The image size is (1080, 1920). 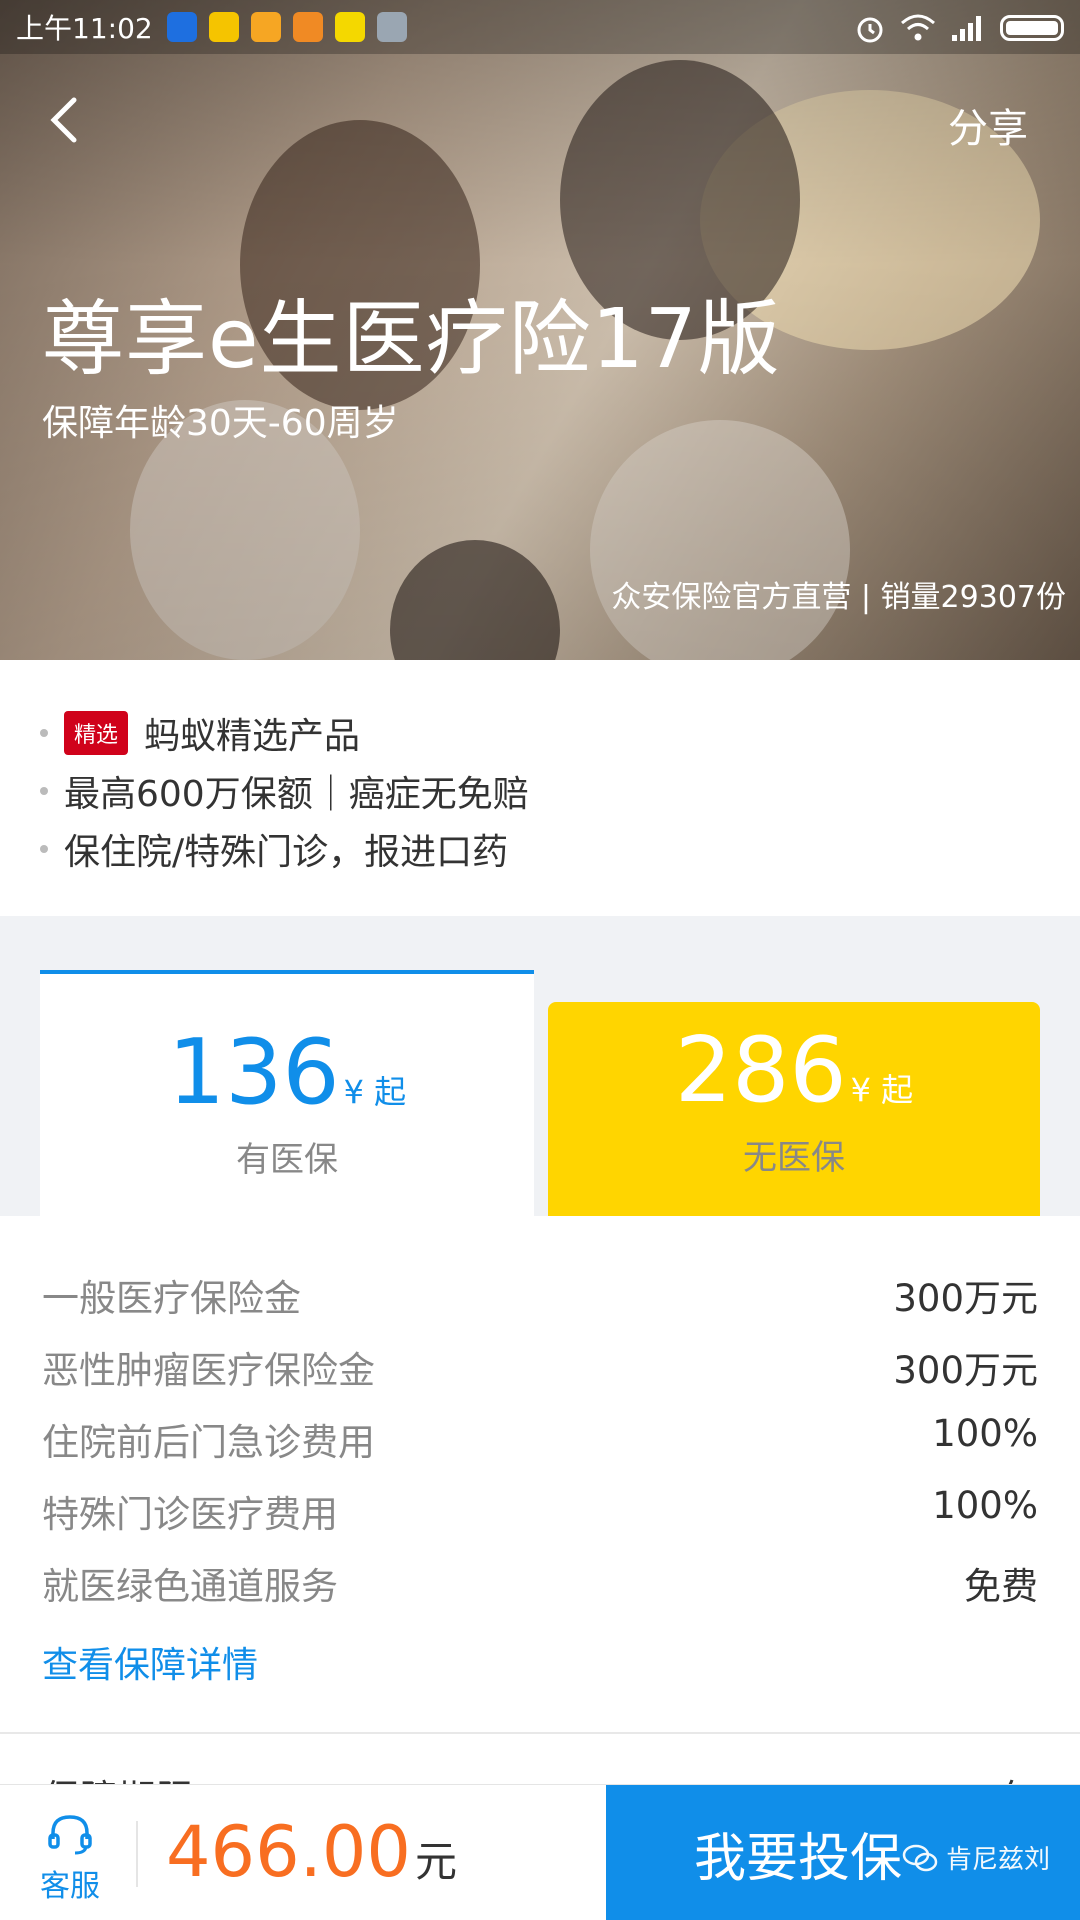 I want to click on feature-text: 保住院/特殊门诊，报进口药, so click(x=286, y=852).